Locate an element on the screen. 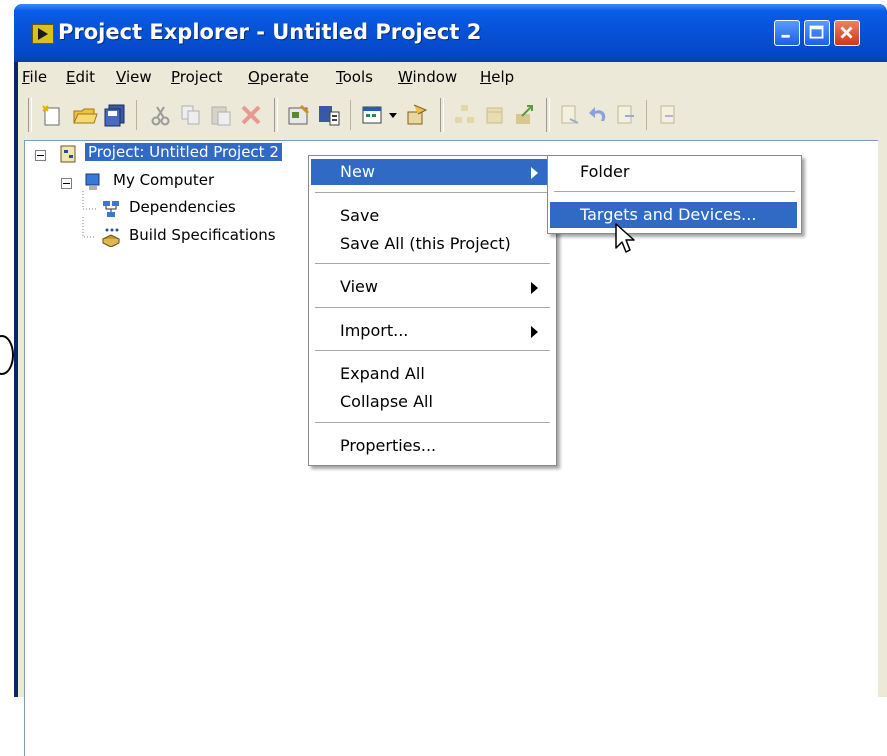  menu-view: View is located at coordinates (134, 77).